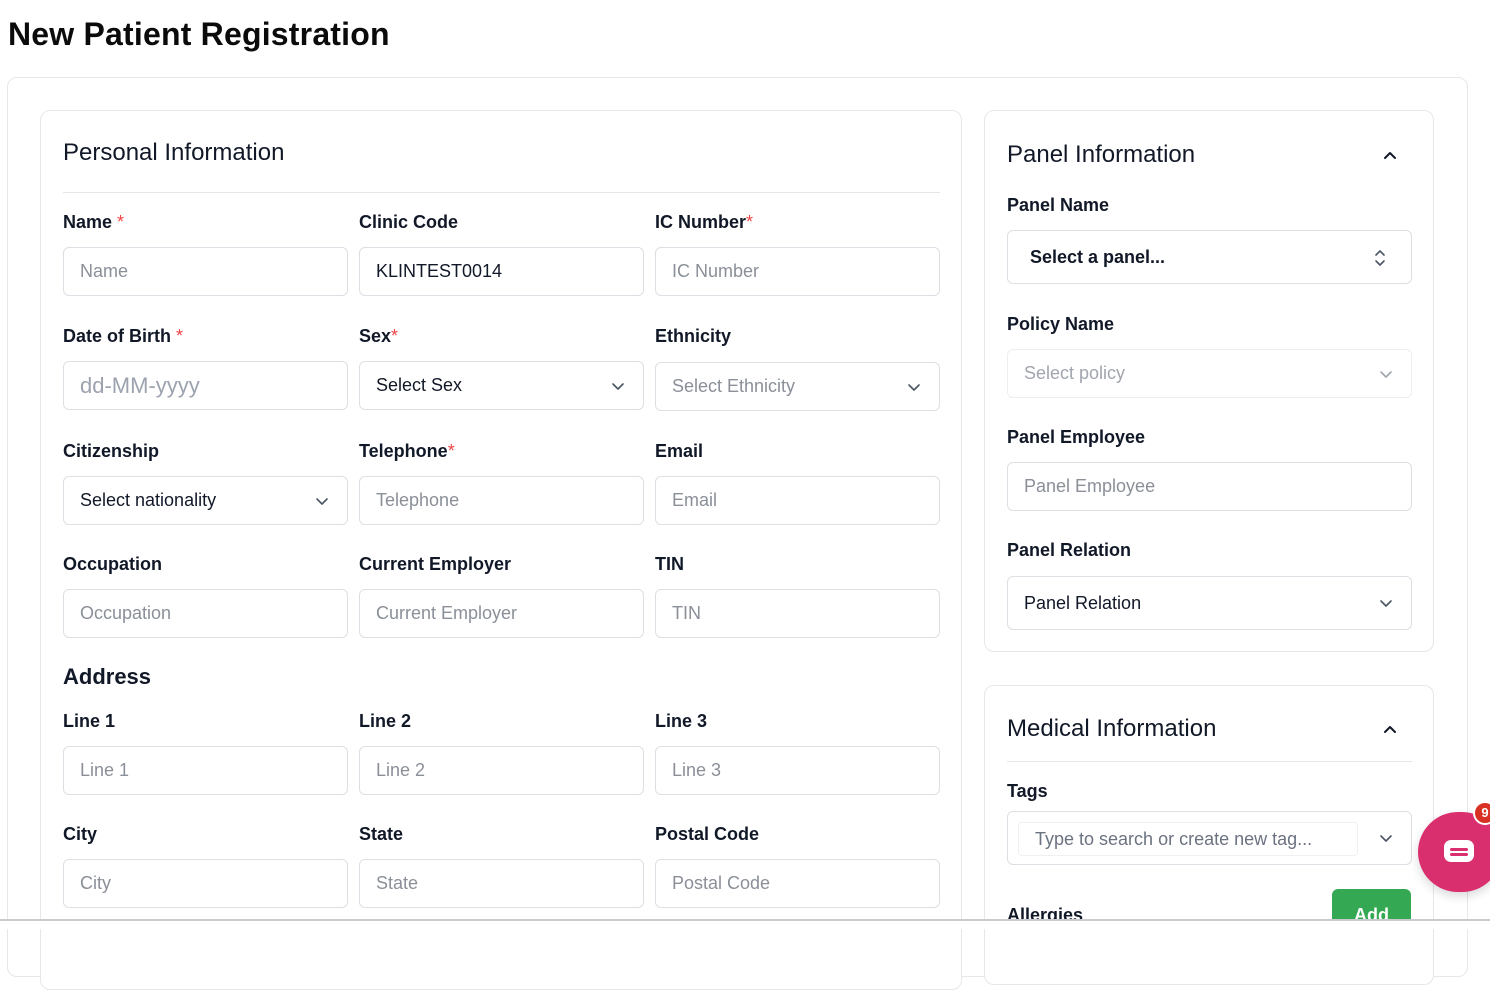 The width and height of the screenshot is (1490, 990). What do you see at coordinates (1481, 813) in the screenshot?
I see `chat-notification-badge: 9` at bounding box center [1481, 813].